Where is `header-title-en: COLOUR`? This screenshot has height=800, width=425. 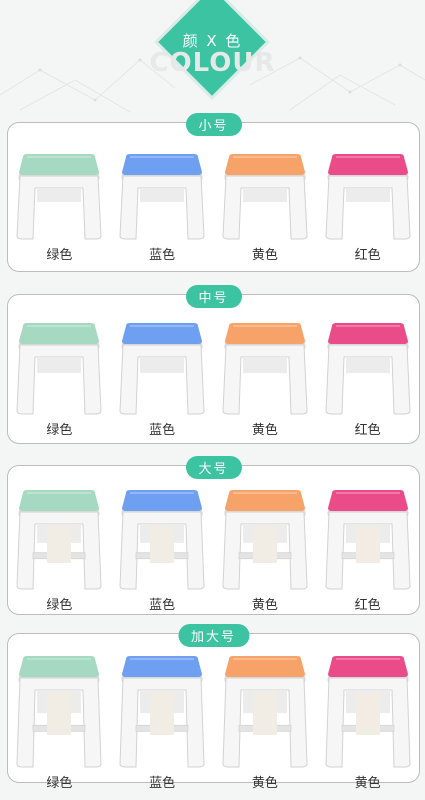 header-title-en: COLOUR is located at coordinates (212, 63).